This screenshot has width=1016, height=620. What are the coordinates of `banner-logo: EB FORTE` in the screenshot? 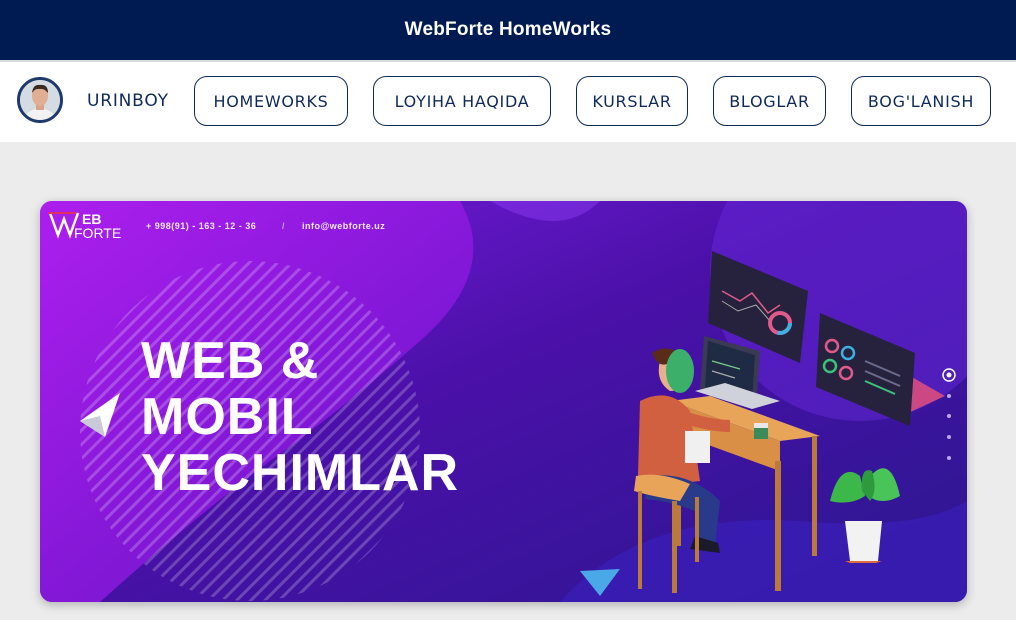 It's located at (91, 226).